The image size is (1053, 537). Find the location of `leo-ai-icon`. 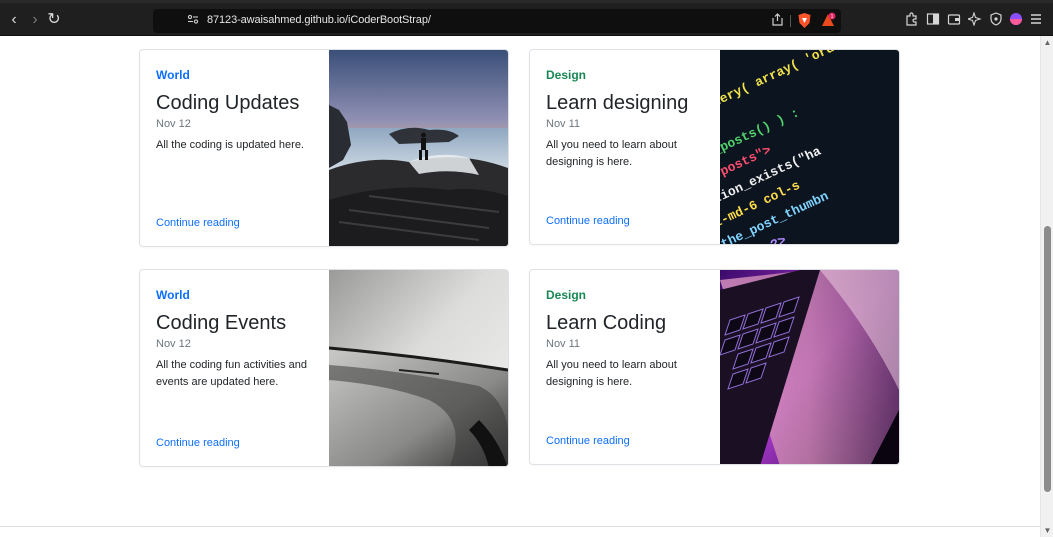

leo-ai-icon is located at coordinates (974, 19).